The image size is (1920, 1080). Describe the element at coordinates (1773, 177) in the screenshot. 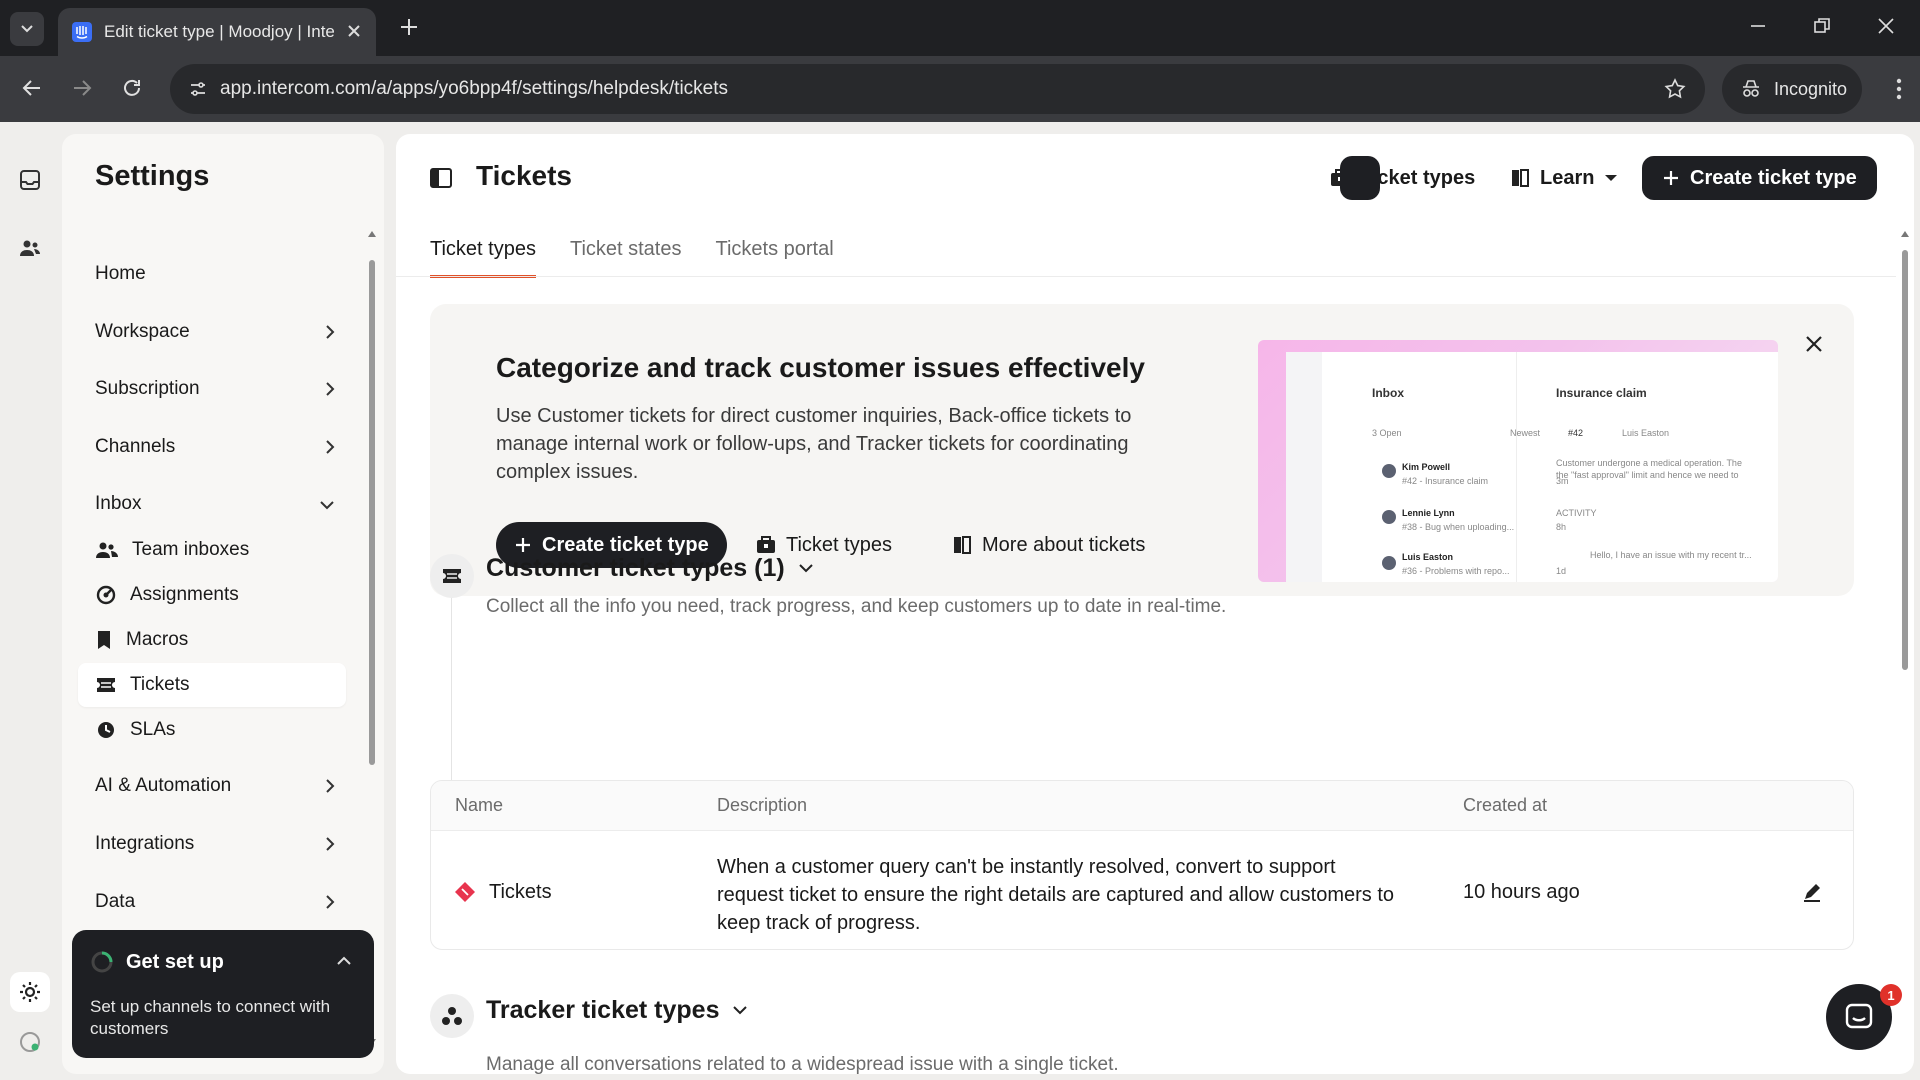

I see `create-ticket-type-label: Create ticket type` at that location.